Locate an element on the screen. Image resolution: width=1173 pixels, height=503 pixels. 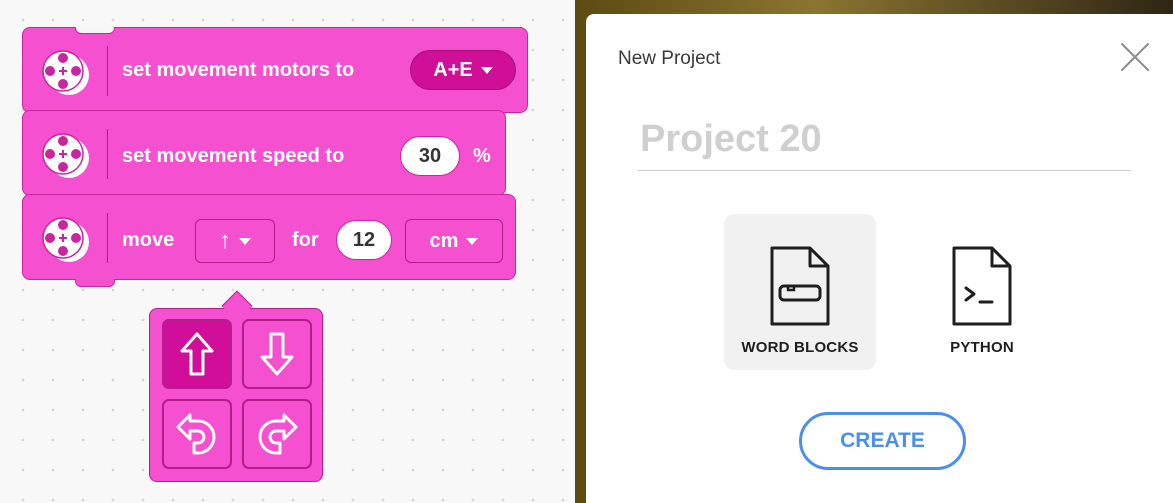
direction-dropdown: ↑ is located at coordinates (235, 241).